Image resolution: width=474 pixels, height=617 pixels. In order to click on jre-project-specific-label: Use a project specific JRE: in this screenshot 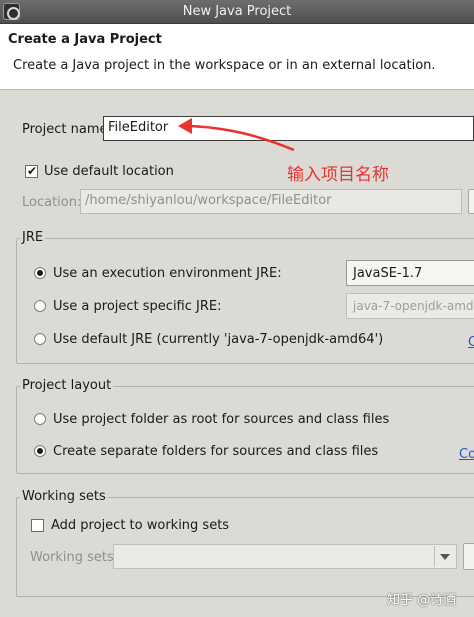, I will do `click(137, 306)`.